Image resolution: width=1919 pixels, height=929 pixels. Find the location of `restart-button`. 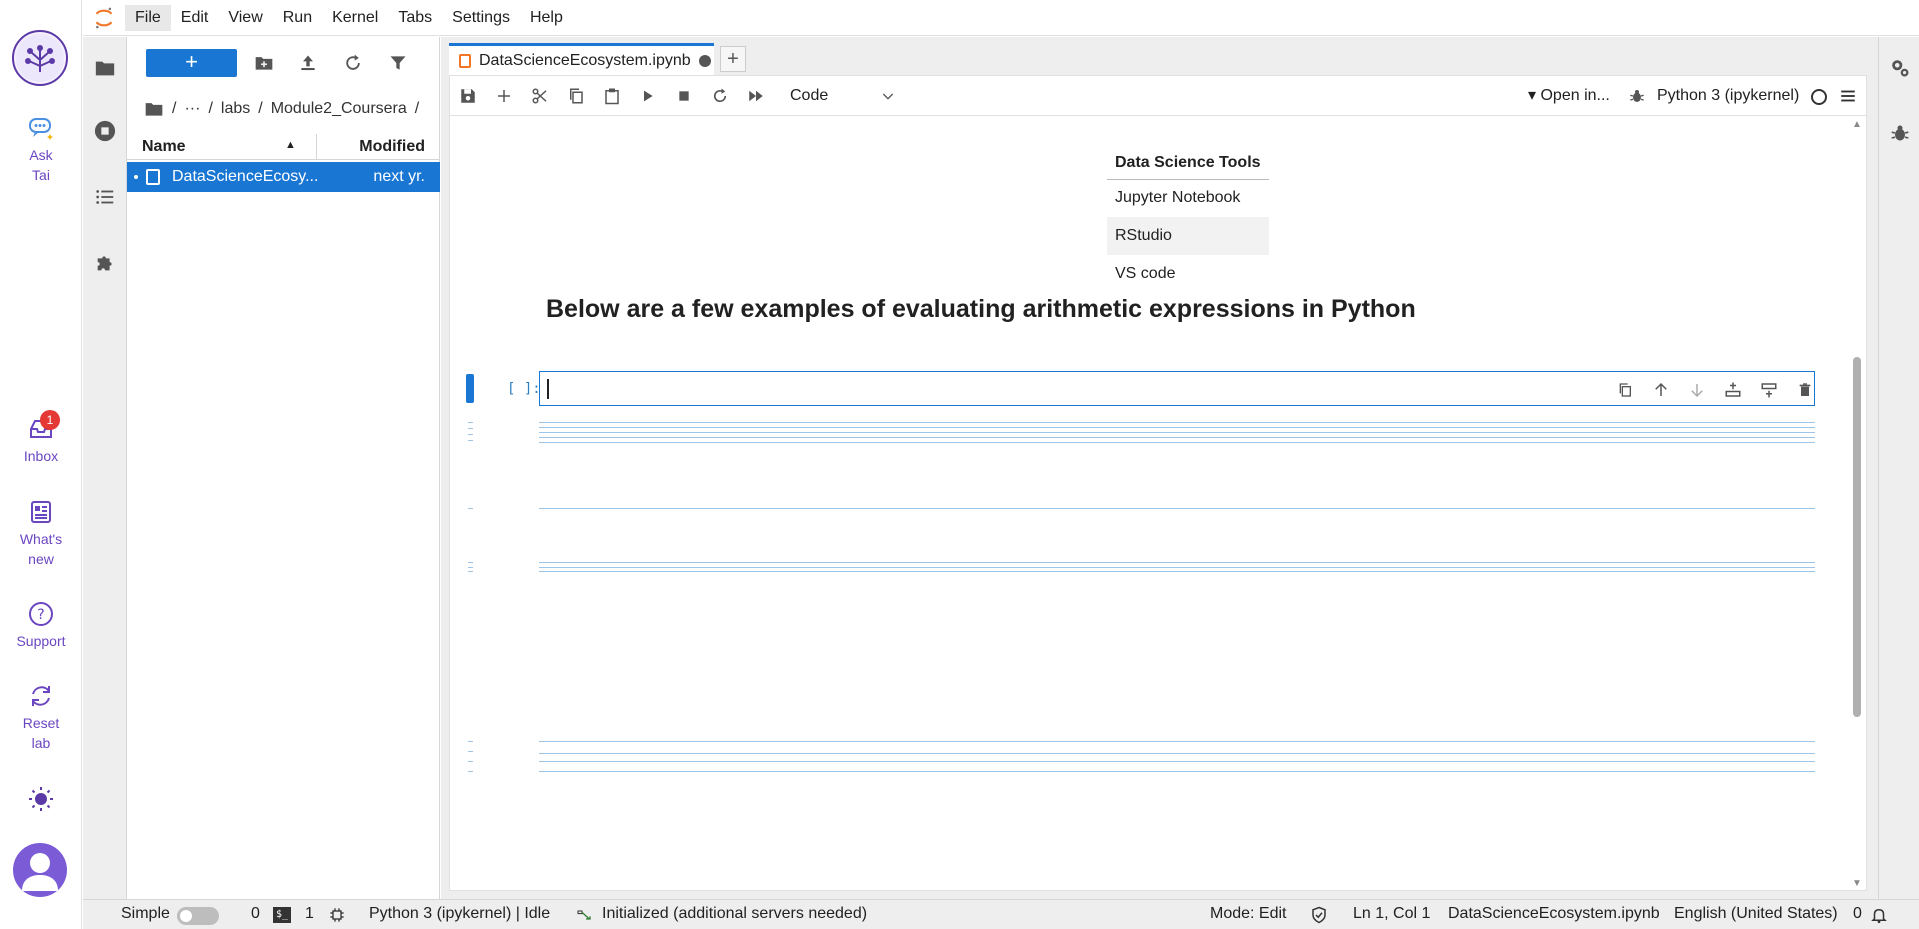

restart-button is located at coordinates (720, 96).